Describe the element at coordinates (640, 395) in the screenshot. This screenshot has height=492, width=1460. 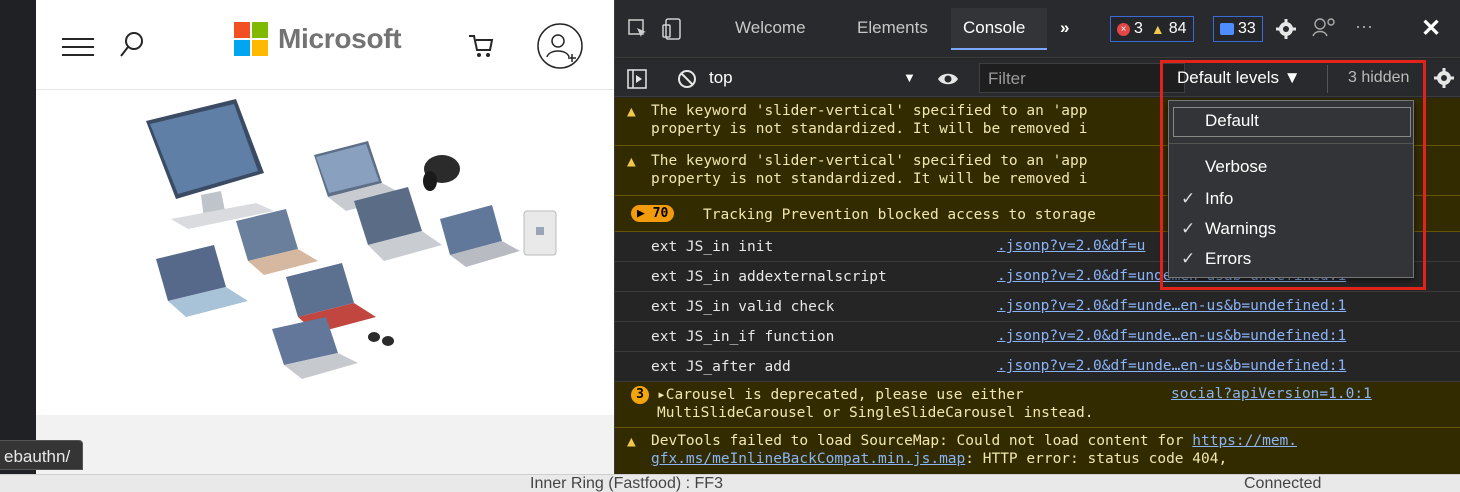
I see `repeat-count-badge: 3` at that location.